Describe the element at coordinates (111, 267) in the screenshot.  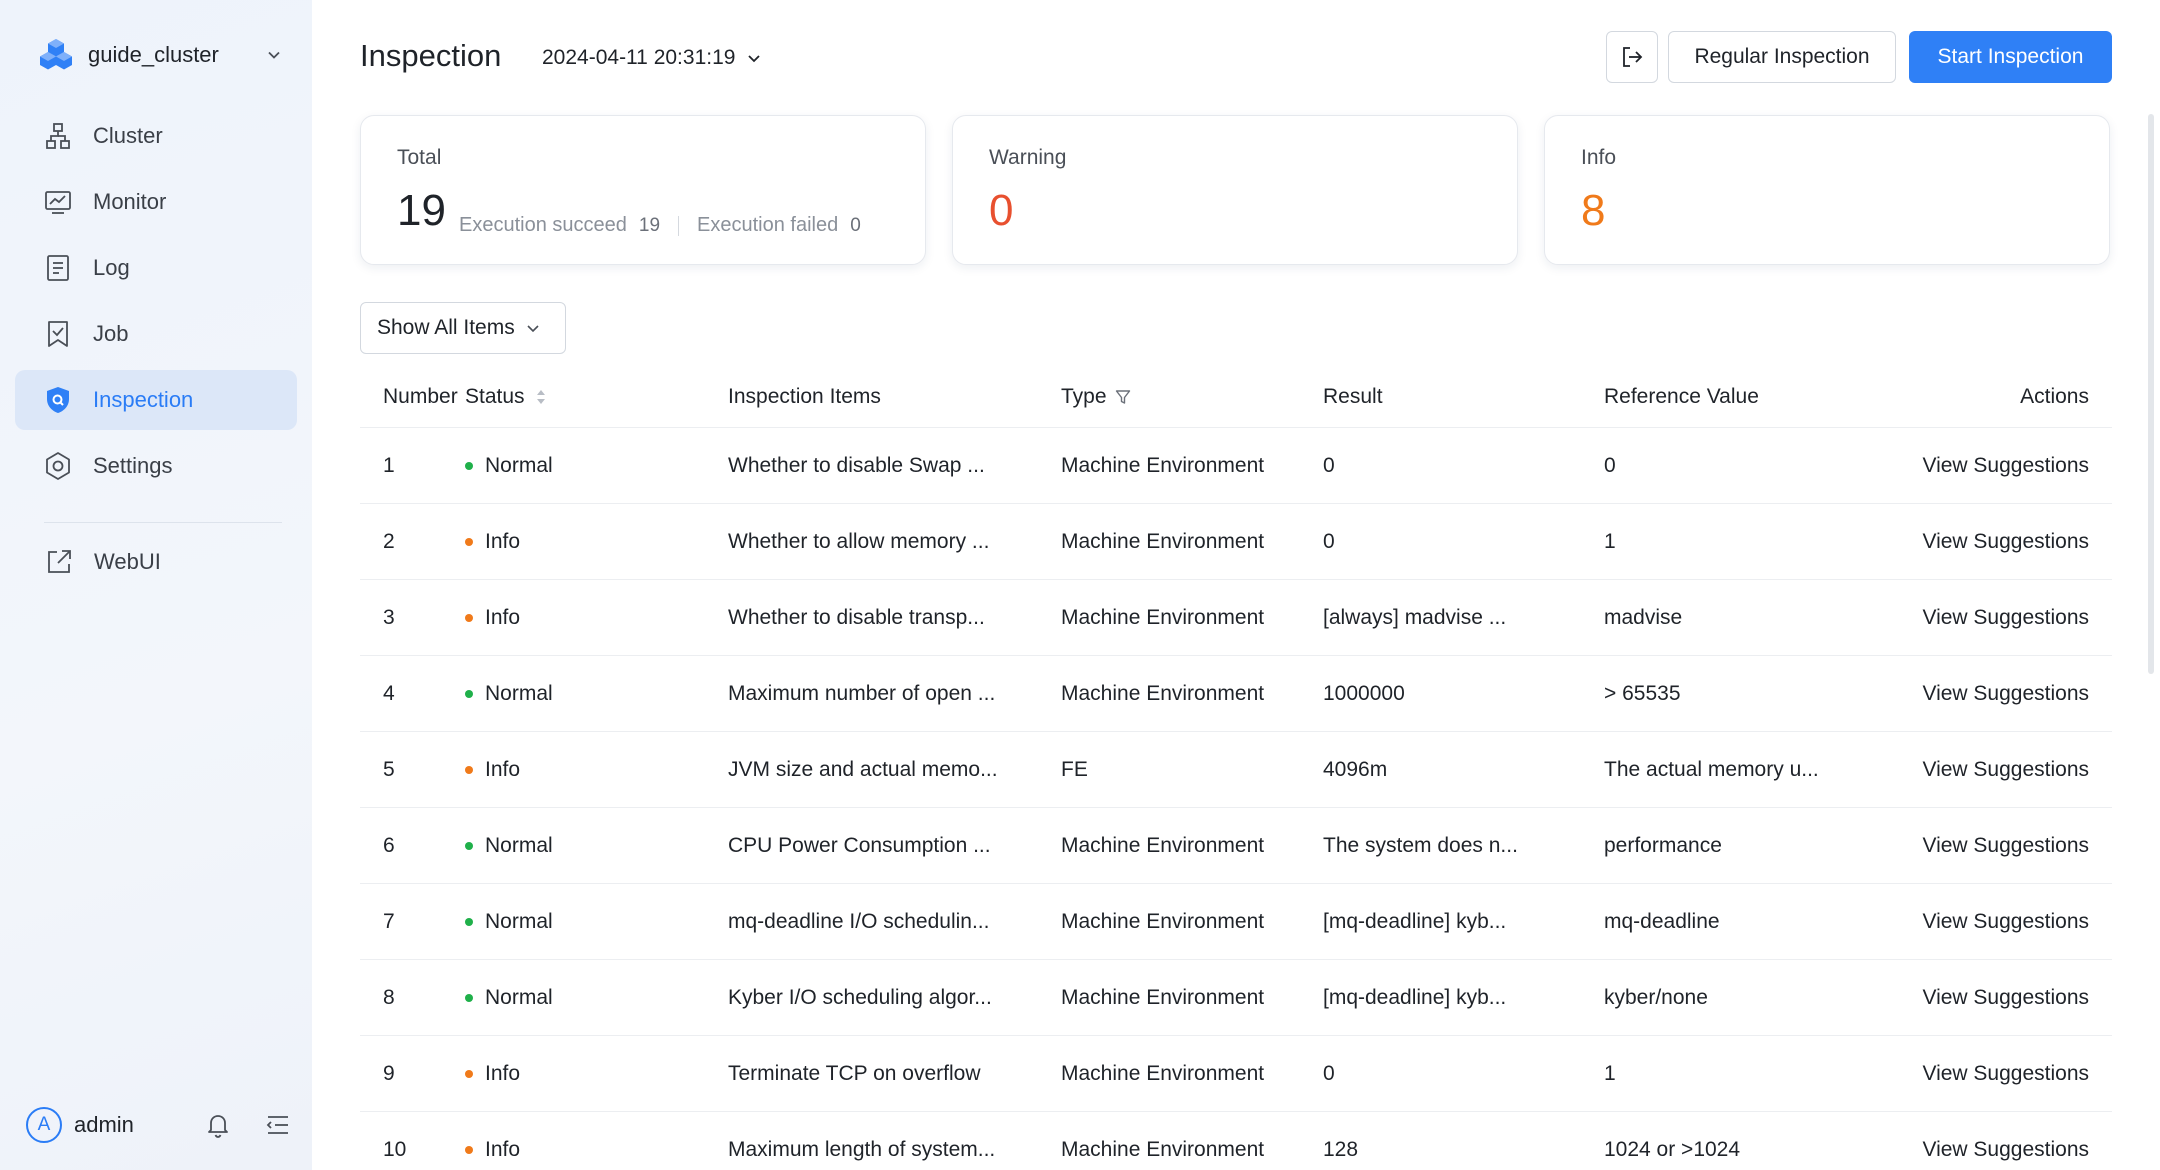
I see `sidebar-item-label: Log` at that location.